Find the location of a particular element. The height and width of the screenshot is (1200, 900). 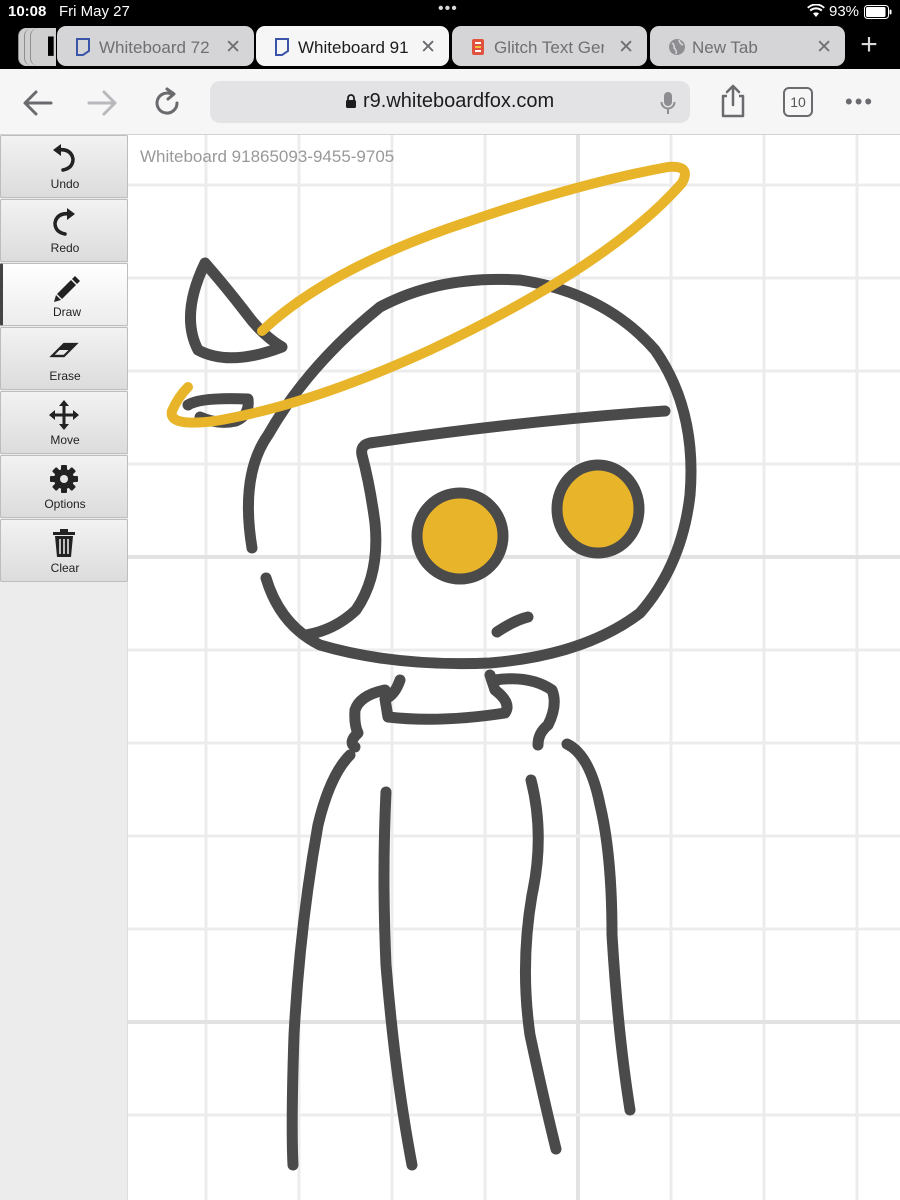

eyes is located at coordinates (528, 522).